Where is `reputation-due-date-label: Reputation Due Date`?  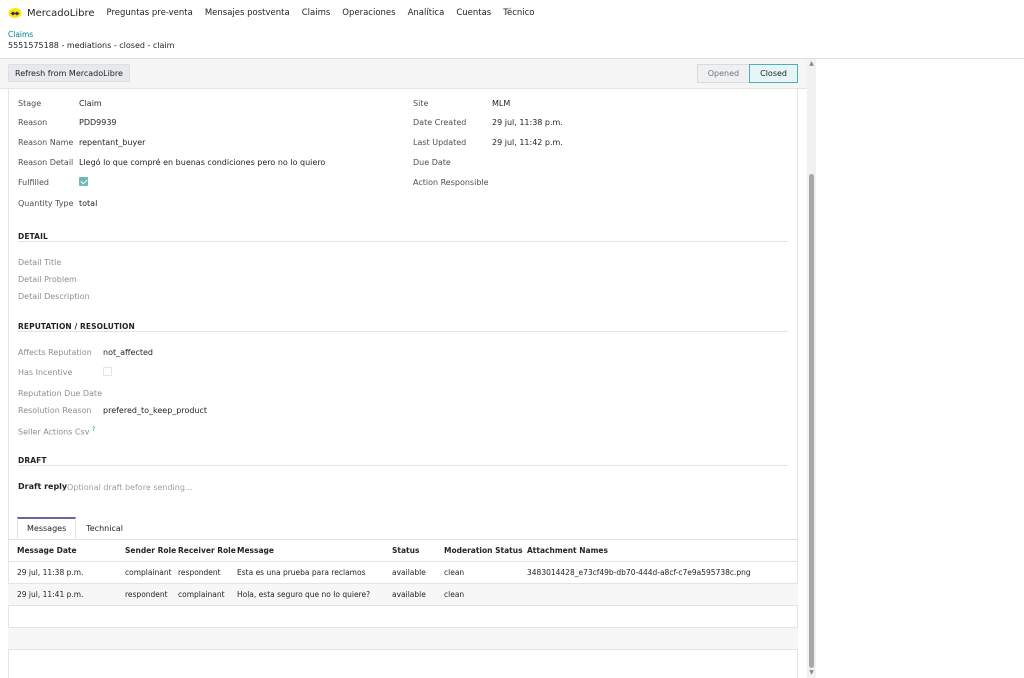
reputation-due-date-label: Reputation Due Date is located at coordinates (60, 393).